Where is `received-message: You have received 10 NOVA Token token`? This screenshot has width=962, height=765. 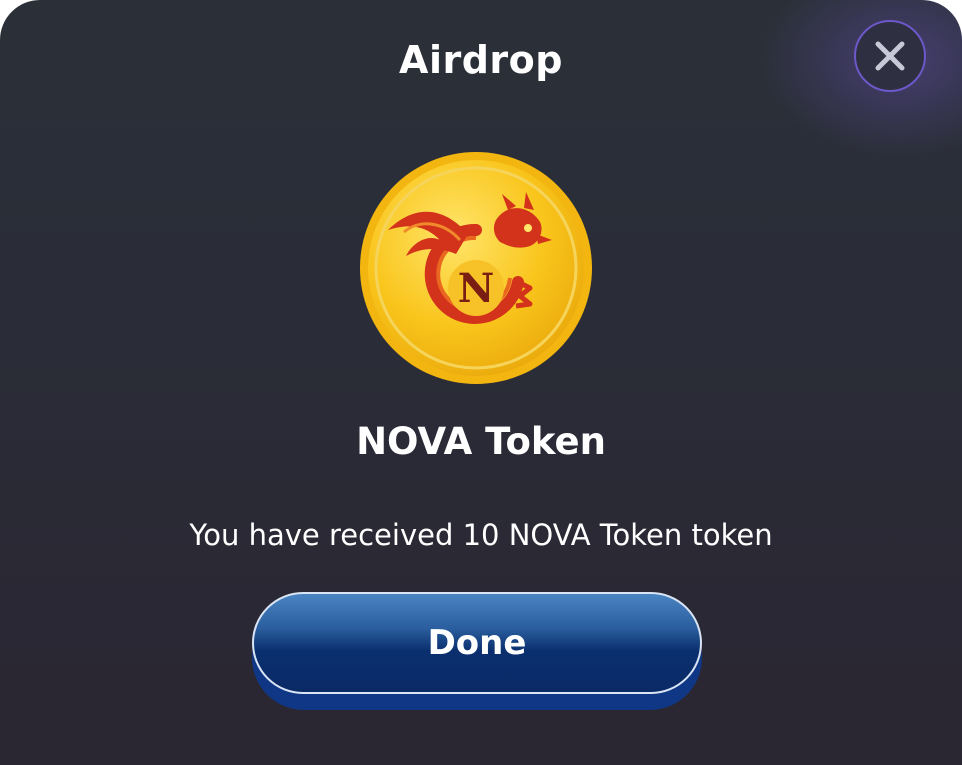 received-message: You have received 10 NOVA Token token is located at coordinates (481, 535).